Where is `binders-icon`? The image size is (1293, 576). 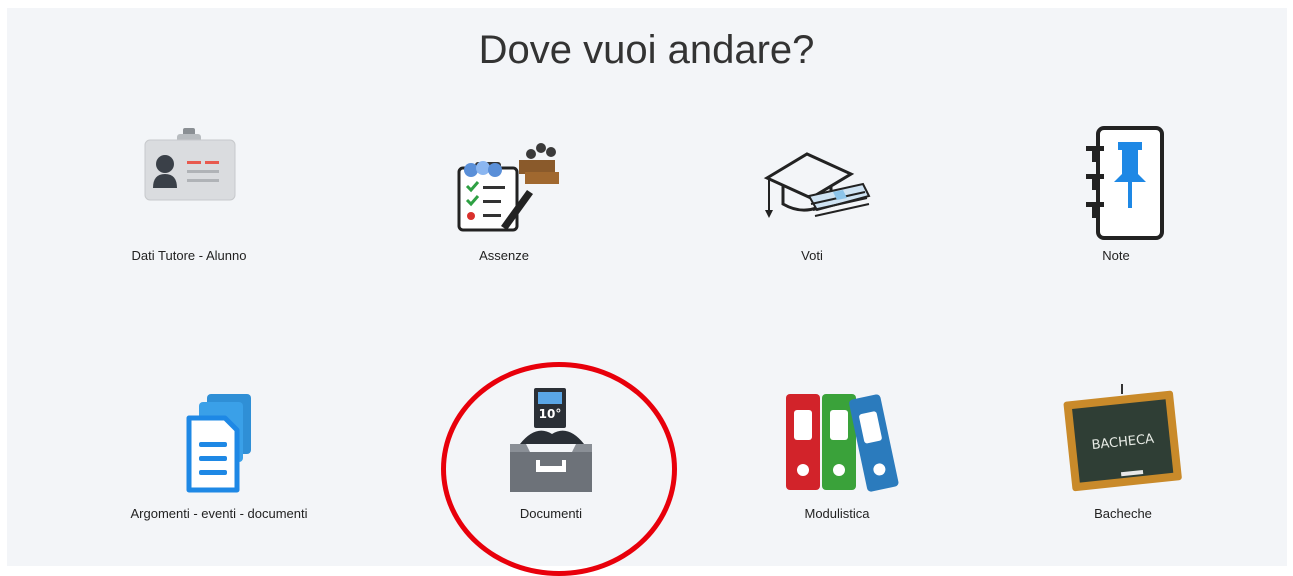
binders-icon is located at coordinates (842, 443).